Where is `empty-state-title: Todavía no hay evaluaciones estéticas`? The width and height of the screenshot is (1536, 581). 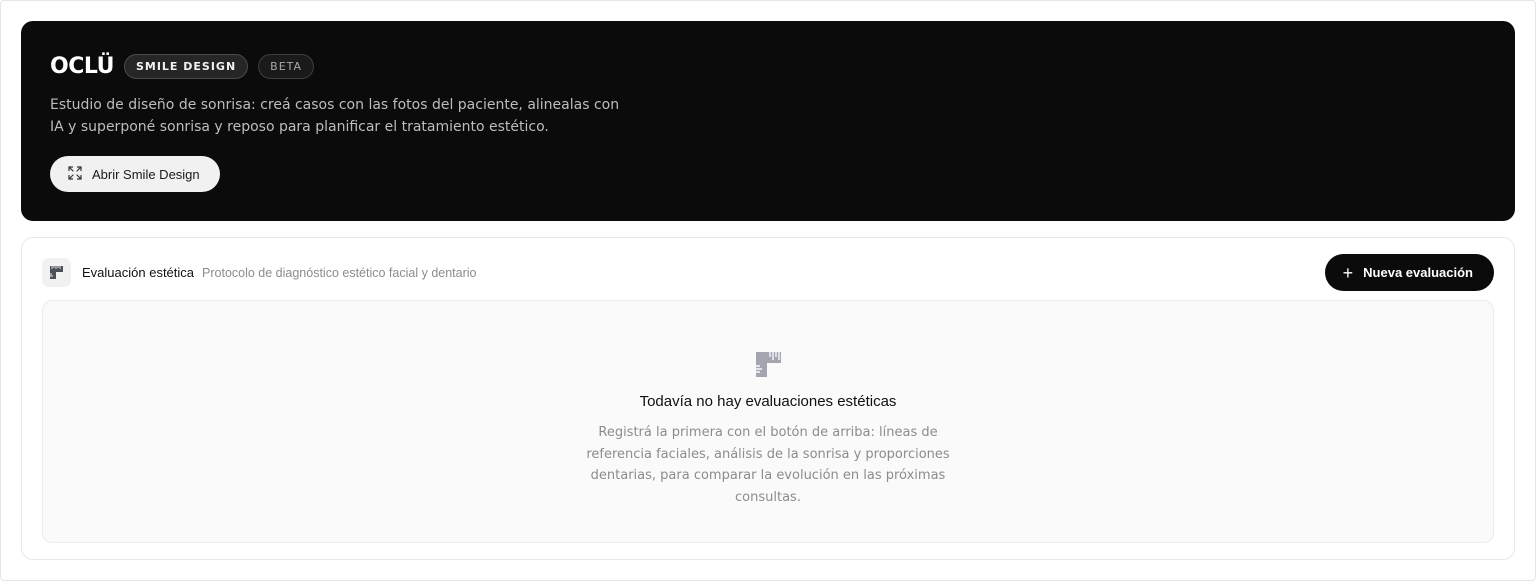
empty-state-title: Todavía no hay evaluaciones estéticas is located at coordinates (768, 401).